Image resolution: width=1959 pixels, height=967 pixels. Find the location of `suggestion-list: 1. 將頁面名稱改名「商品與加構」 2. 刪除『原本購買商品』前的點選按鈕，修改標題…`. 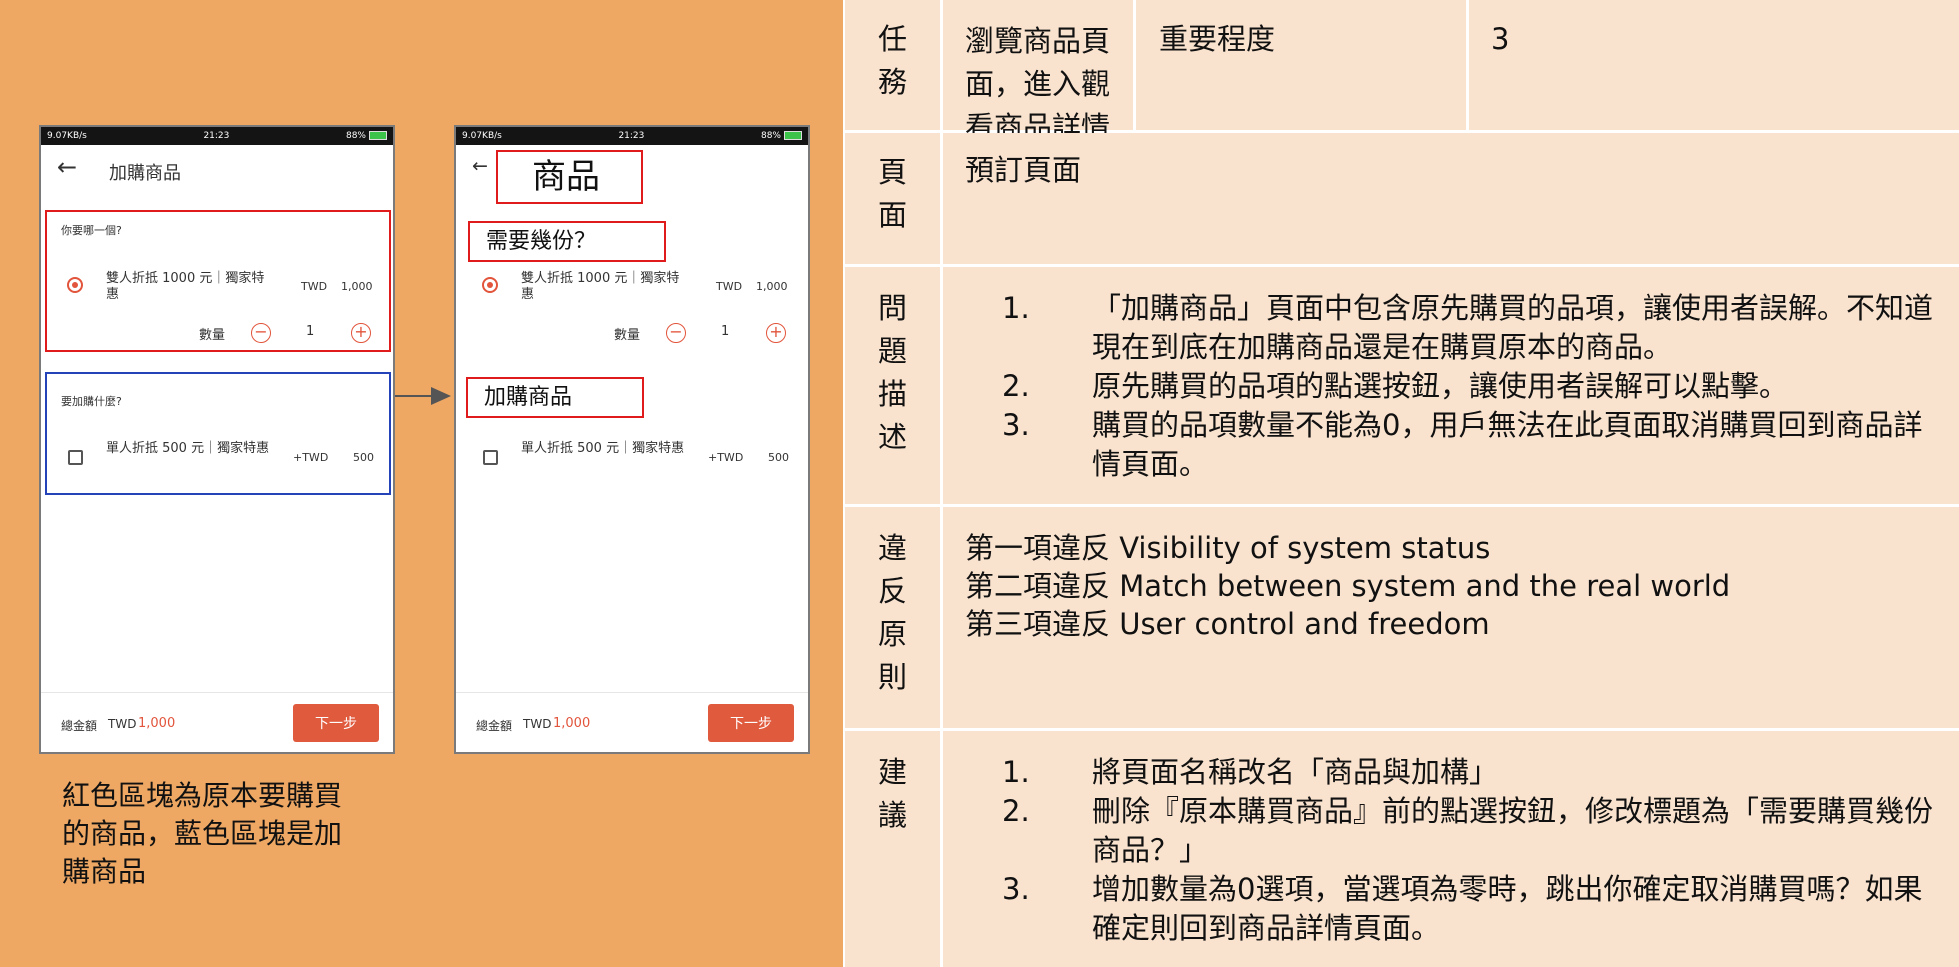

suggestion-list: 1. 將頁面名稱改名「商品與加構」 2. 刪除『原本購買商品』前的點選按鈕，修改標題… is located at coordinates (1451, 849).